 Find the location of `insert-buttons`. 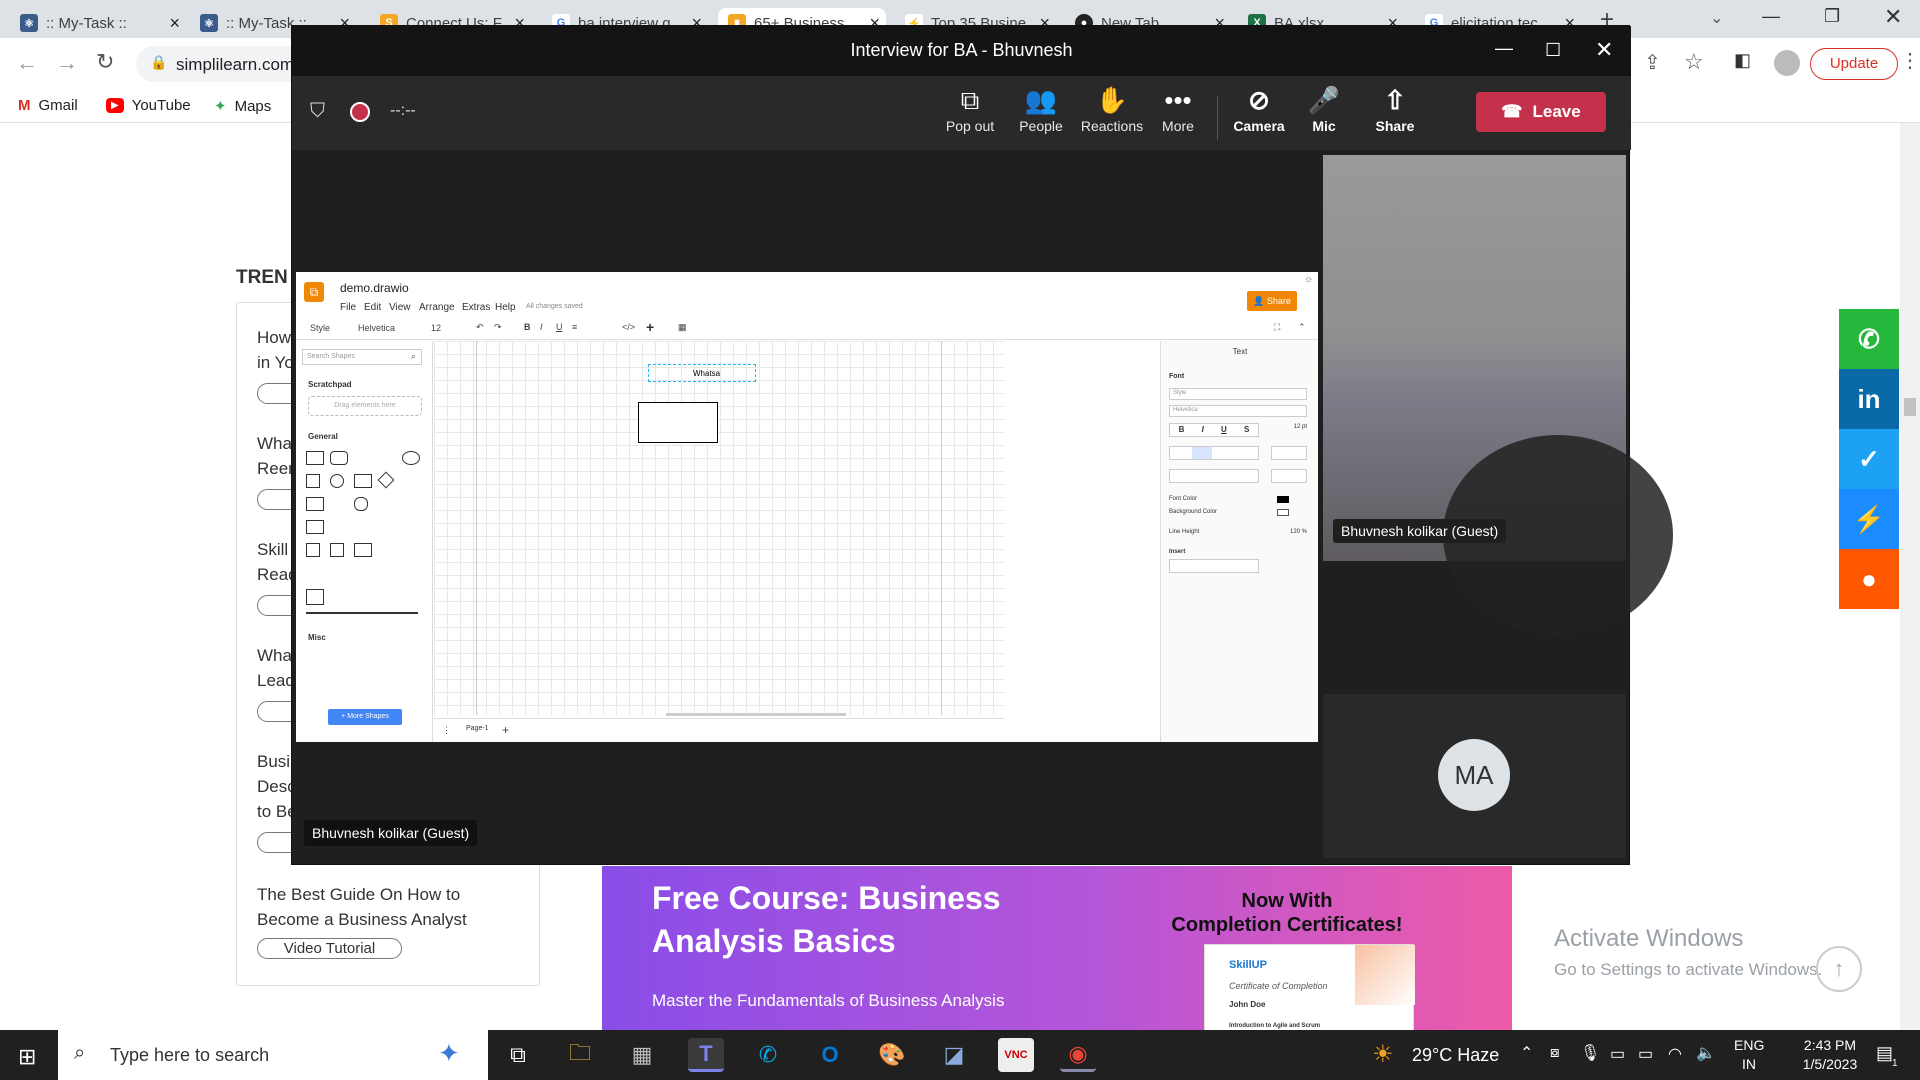

insert-buttons is located at coordinates (1214, 566).